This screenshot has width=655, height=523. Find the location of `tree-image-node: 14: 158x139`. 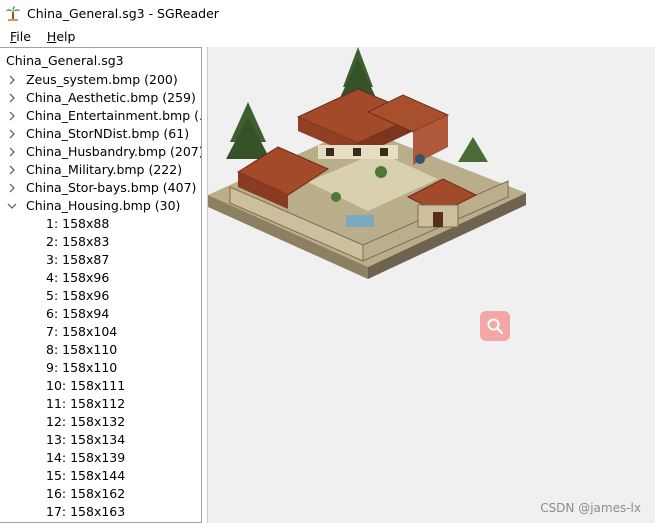

tree-image-node: 14: 158x139 is located at coordinates (100, 458).